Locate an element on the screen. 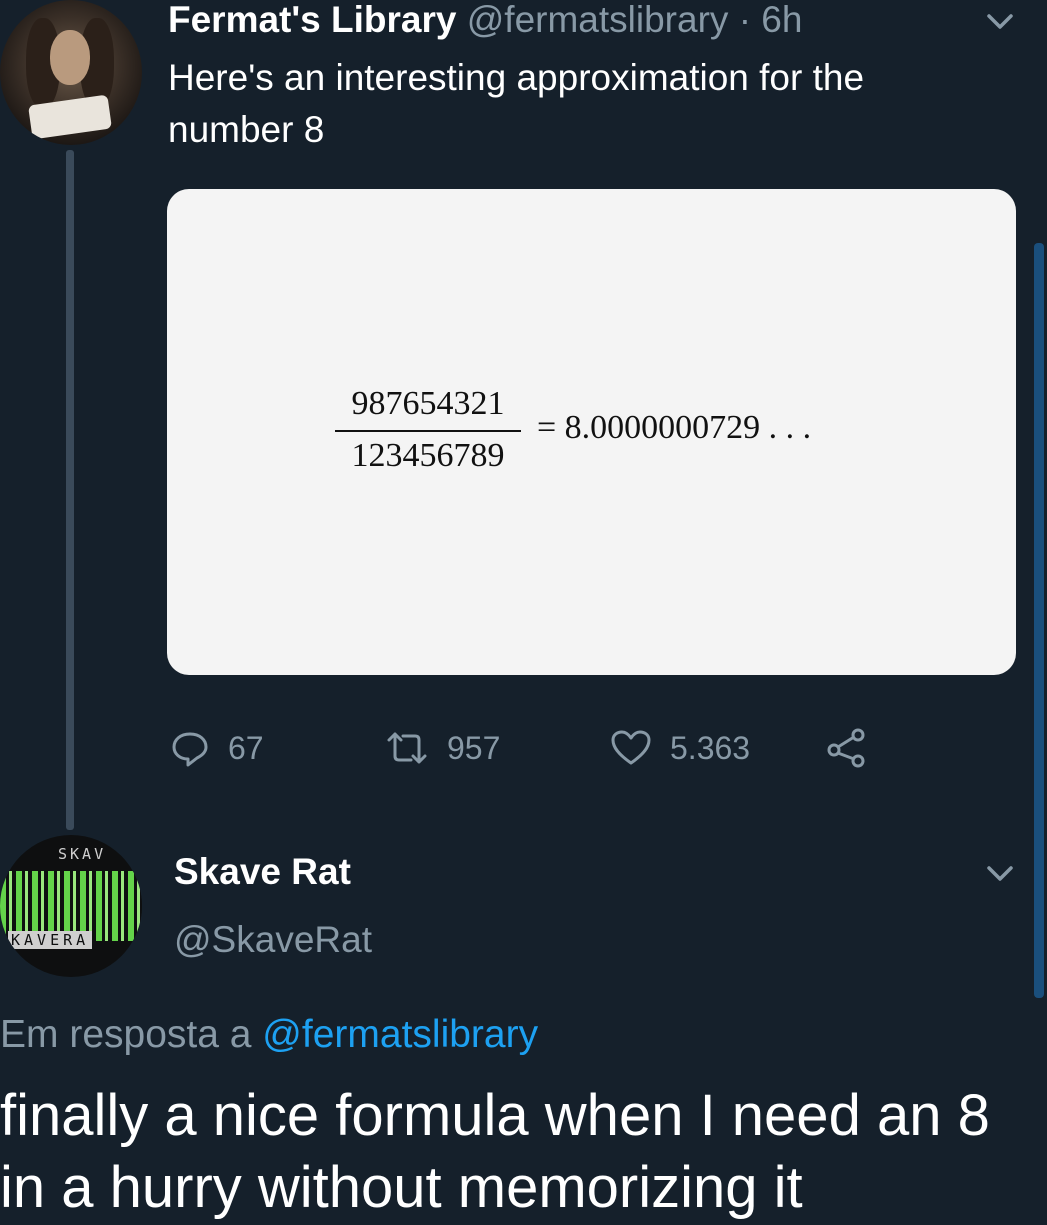 The height and width of the screenshot is (1225, 1047). share-icon is located at coordinates (846, 748).